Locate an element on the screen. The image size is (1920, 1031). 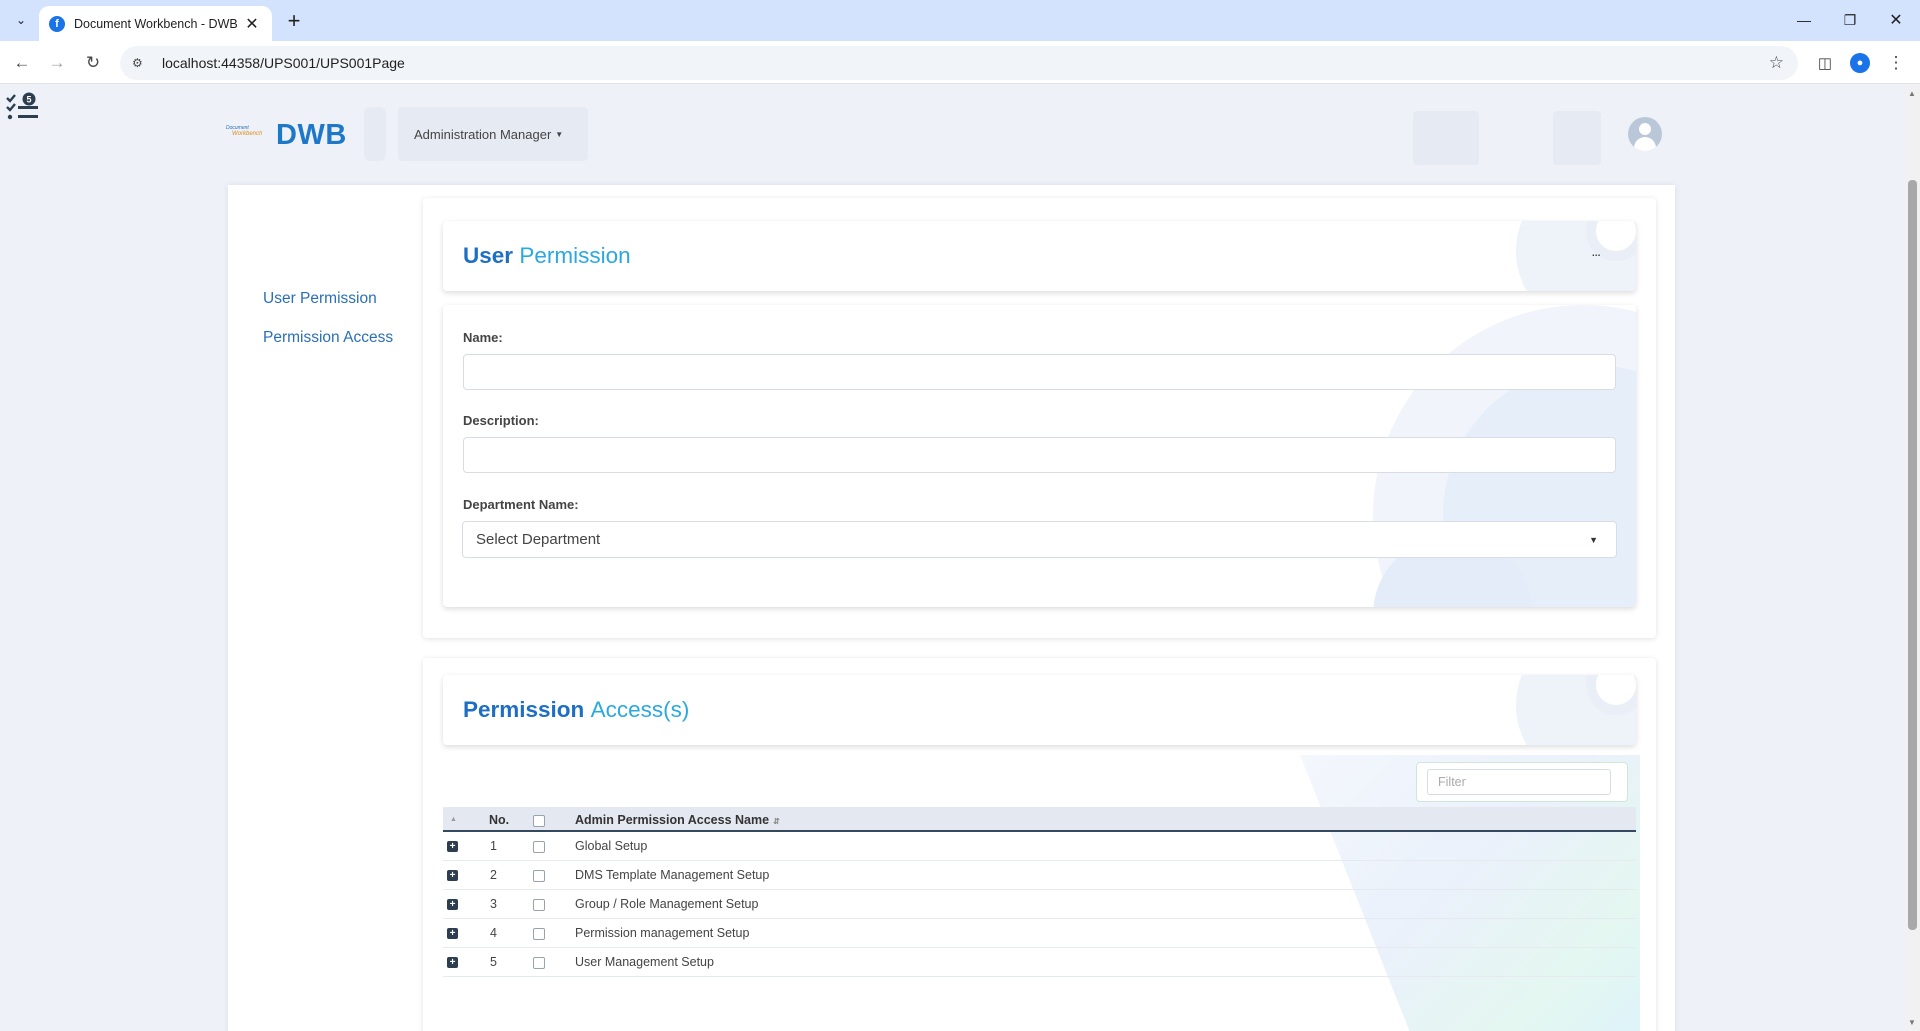
url-text: localhost:44358/UPS001/UPS001Page is located at coordinates (283, 63).